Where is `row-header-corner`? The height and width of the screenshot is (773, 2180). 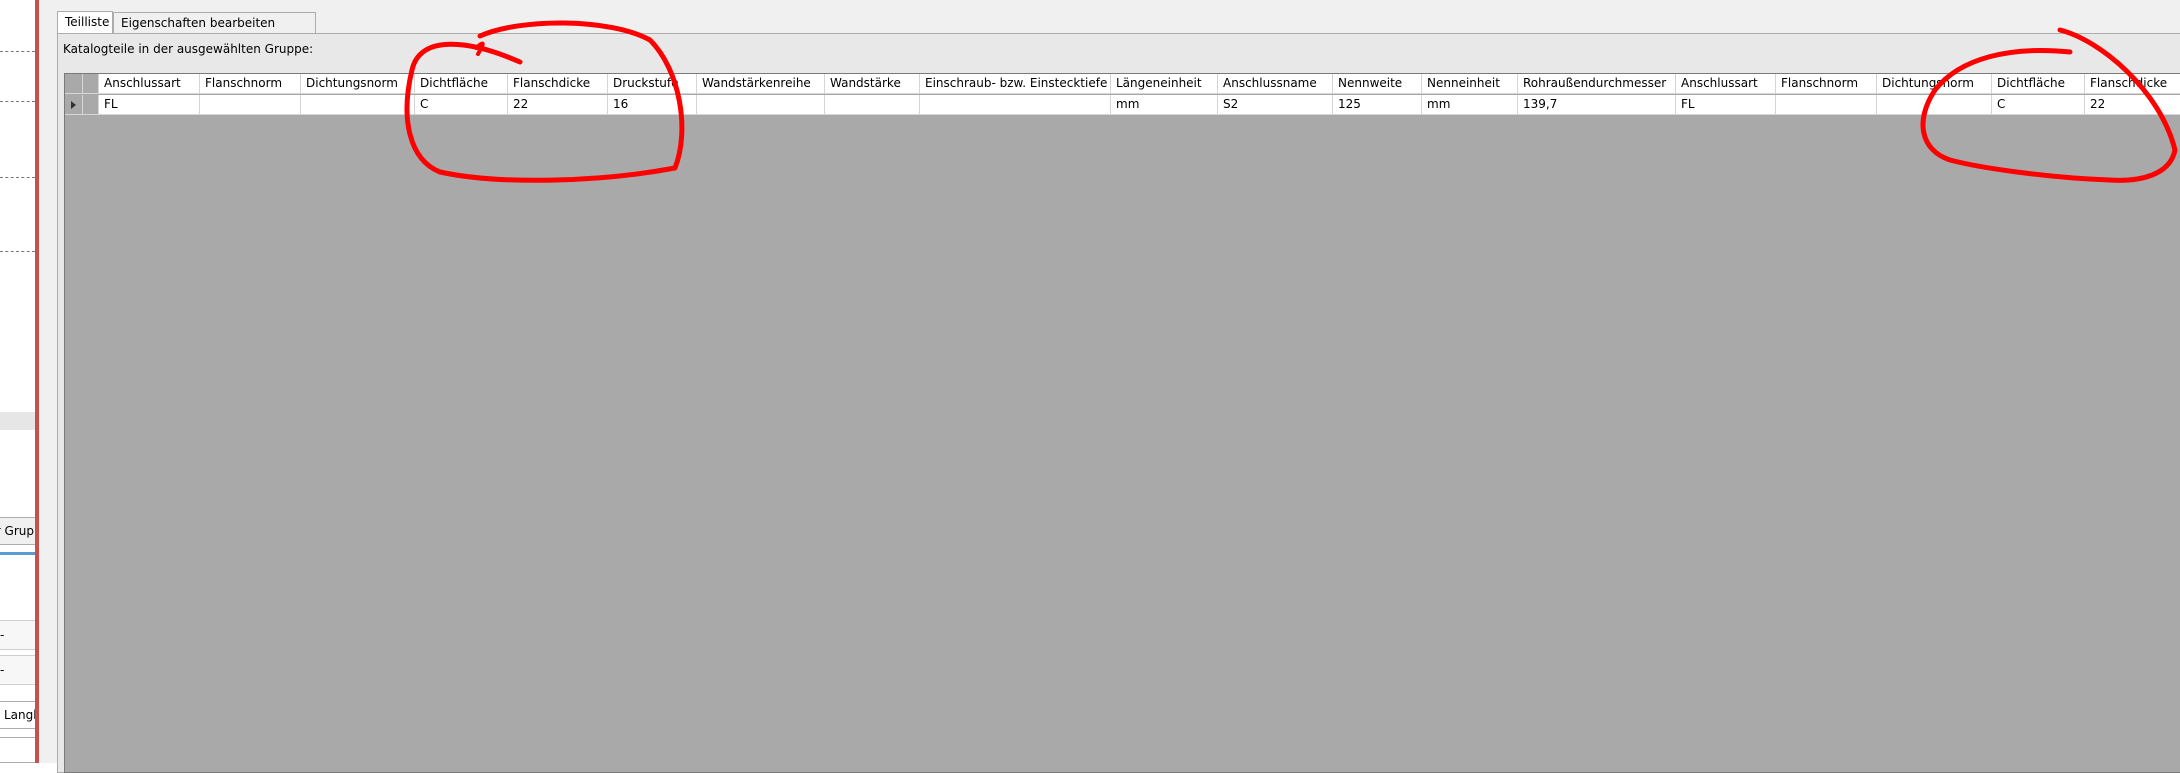
row-header-corner is located at coordinates (74, 84).